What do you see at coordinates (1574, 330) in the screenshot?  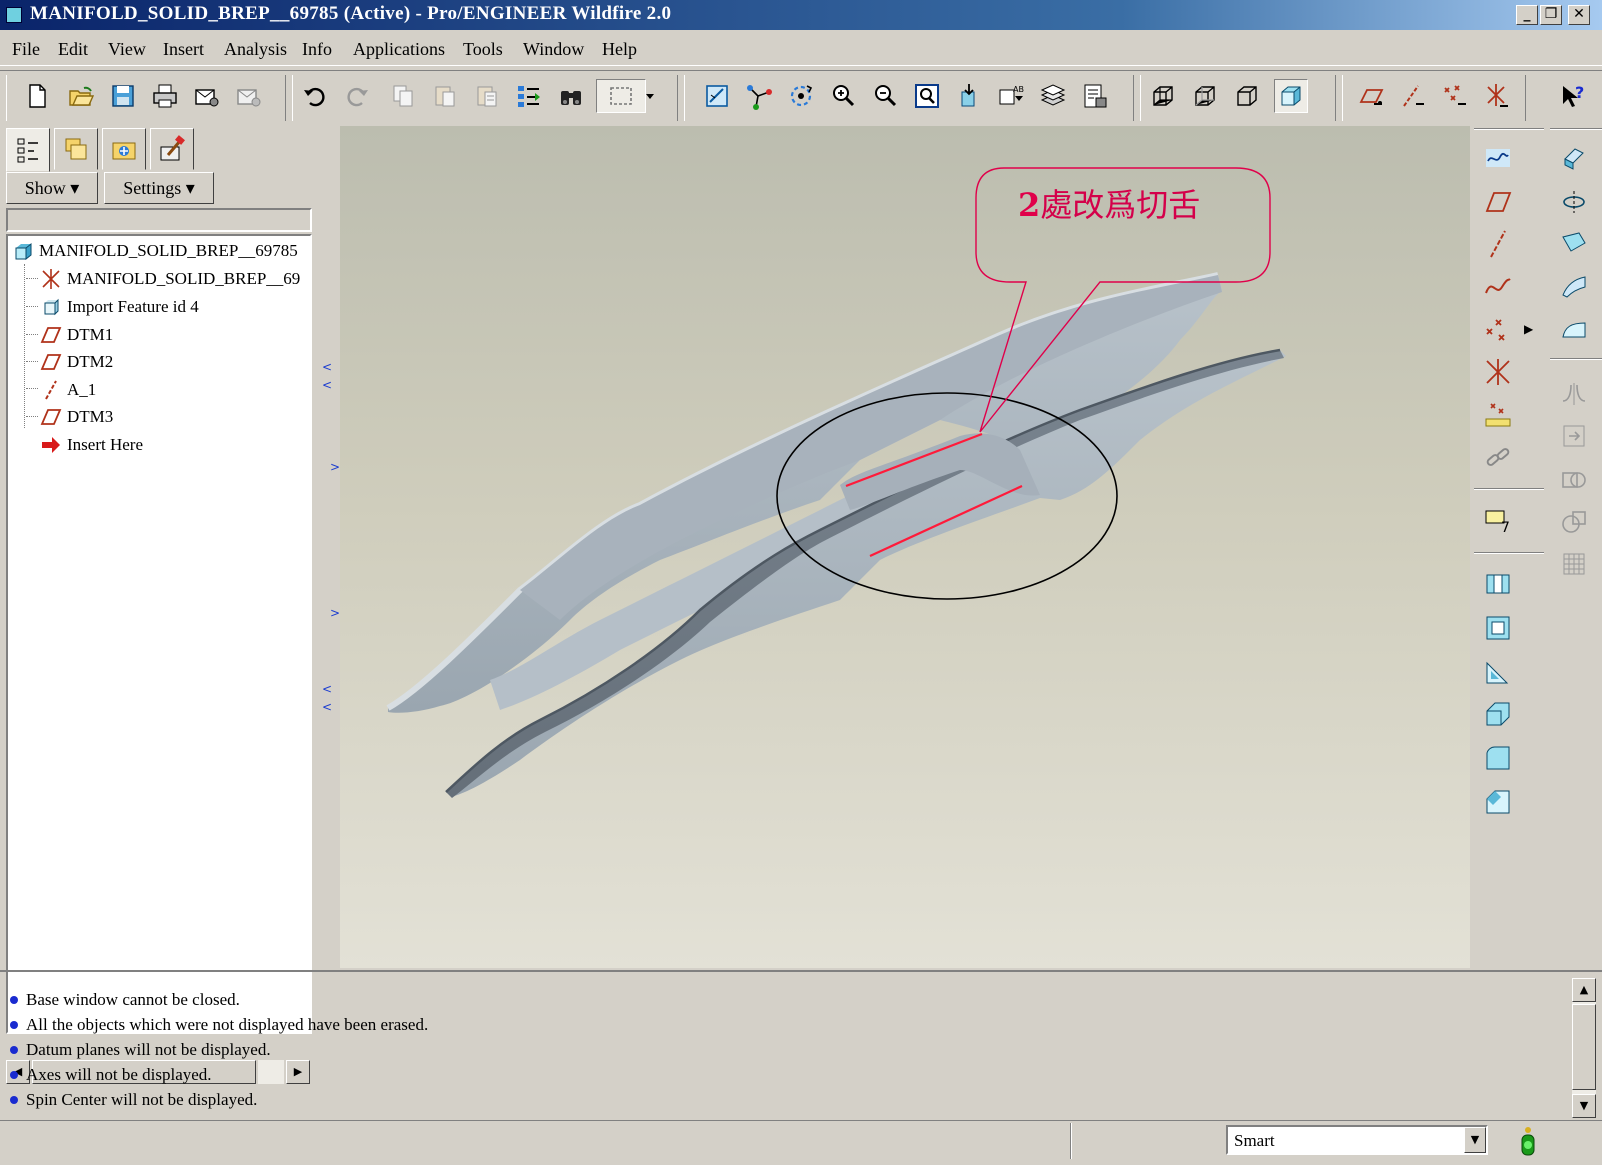 I see `boundary-blend-icon` at bounding box center [1574, 330].